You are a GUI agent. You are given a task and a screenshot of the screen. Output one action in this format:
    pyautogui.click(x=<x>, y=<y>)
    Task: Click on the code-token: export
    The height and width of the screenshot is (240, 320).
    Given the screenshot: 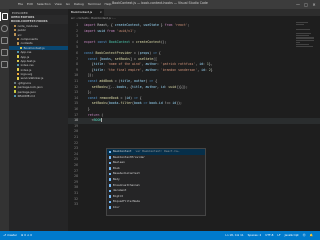 What is the action you would take?
    pyautogui.click(x=90, y=41)
    